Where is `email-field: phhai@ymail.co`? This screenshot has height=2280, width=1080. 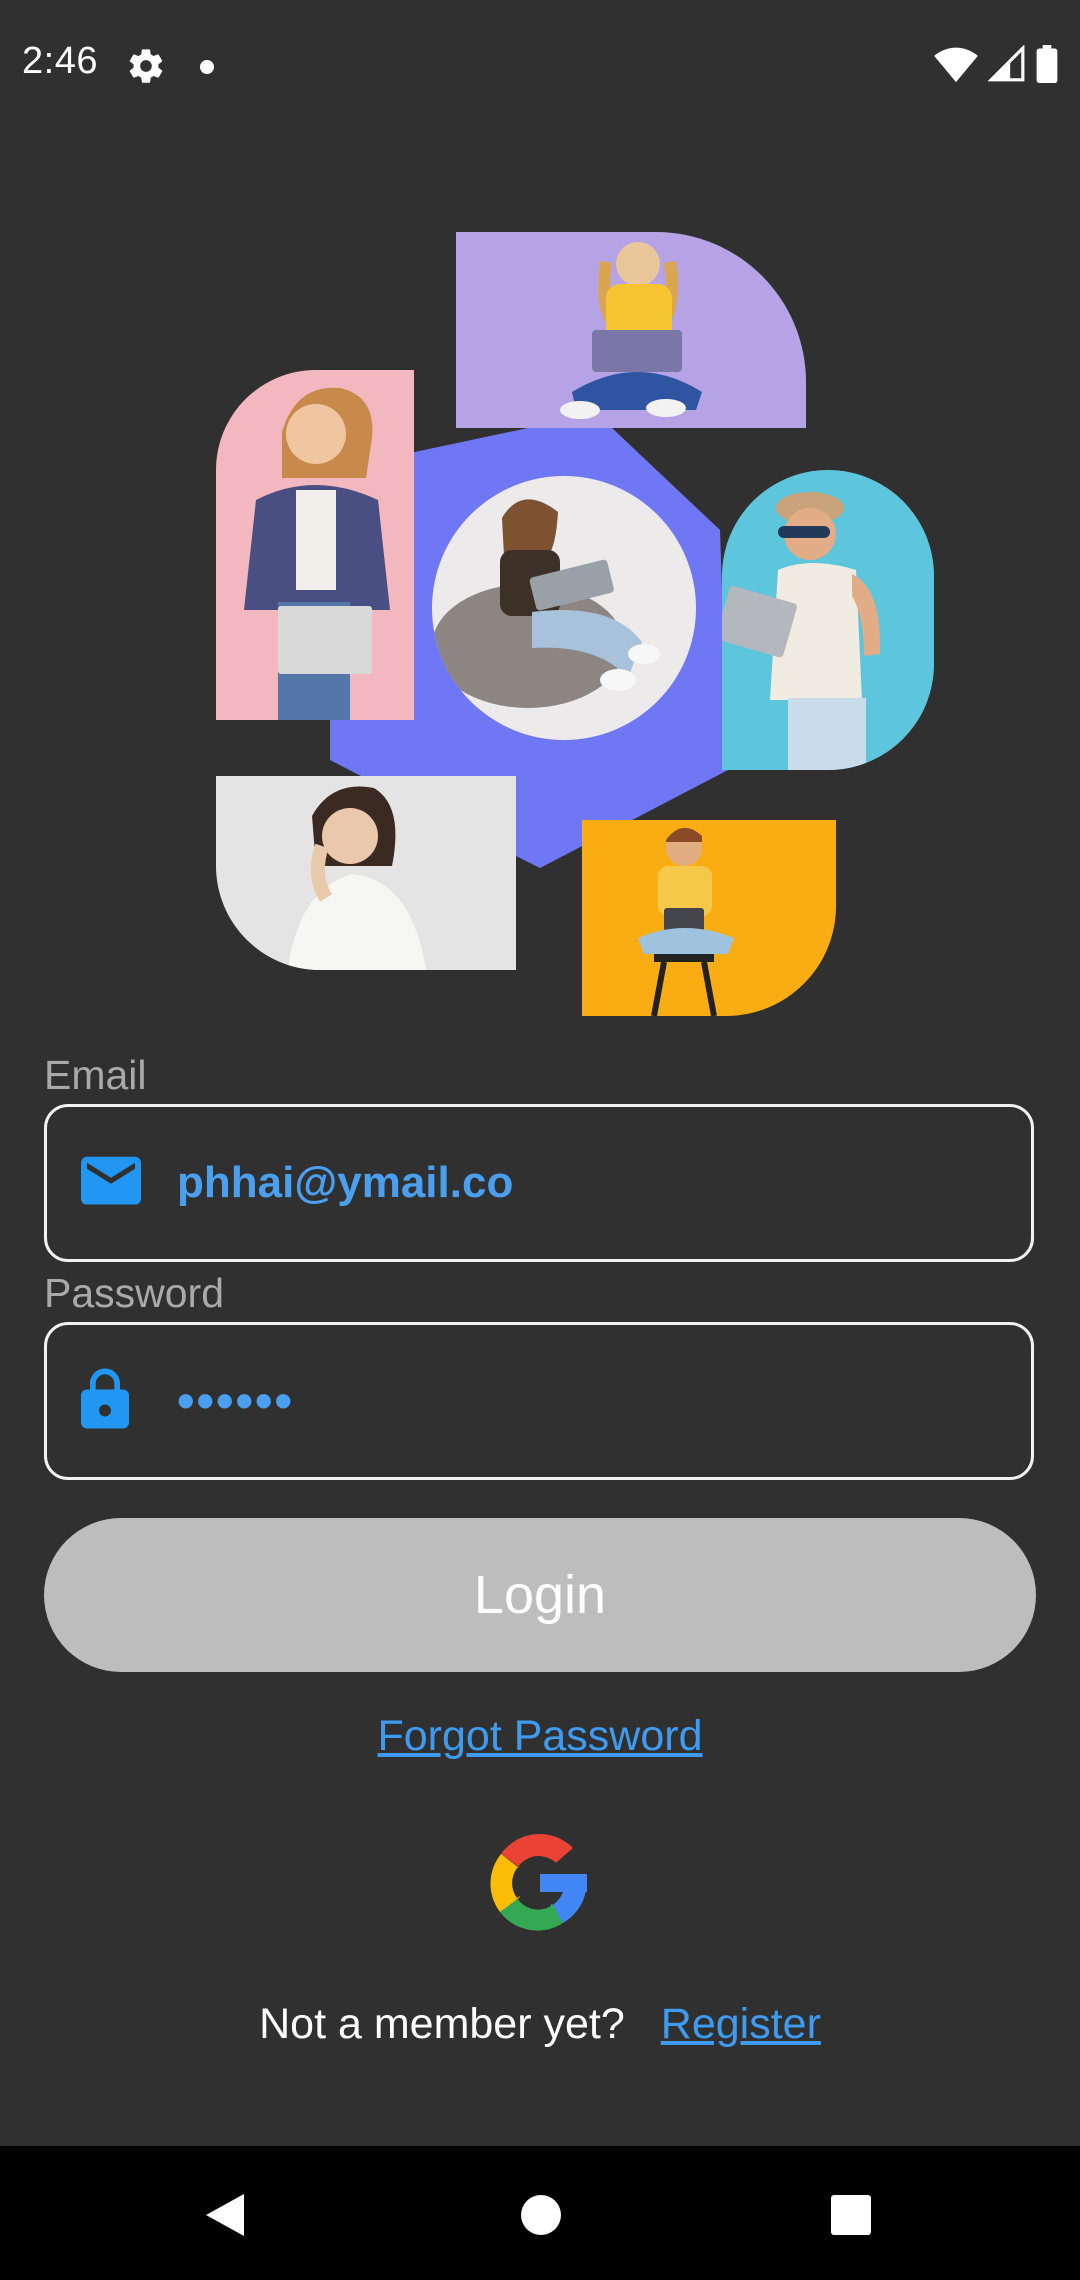
email-field: phhai@ymail.co is located at coordinates (539, 1183).